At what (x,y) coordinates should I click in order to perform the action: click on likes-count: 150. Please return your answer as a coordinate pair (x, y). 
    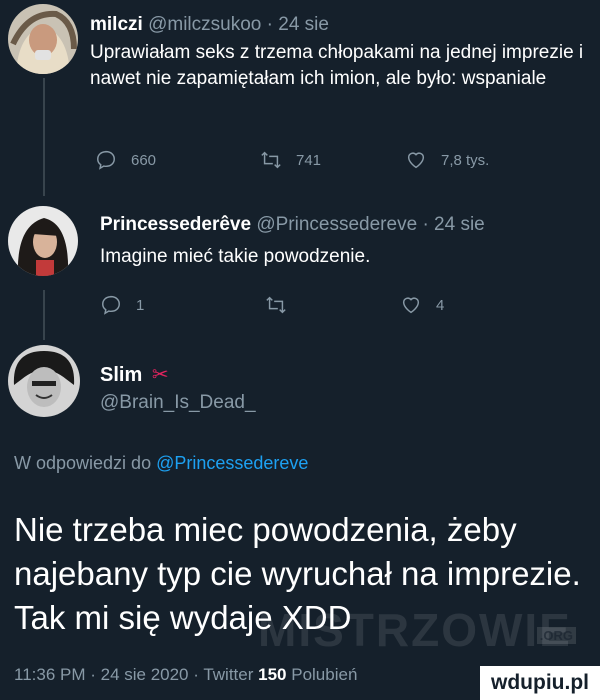
    Looking at the image, I should click on (272, 674).